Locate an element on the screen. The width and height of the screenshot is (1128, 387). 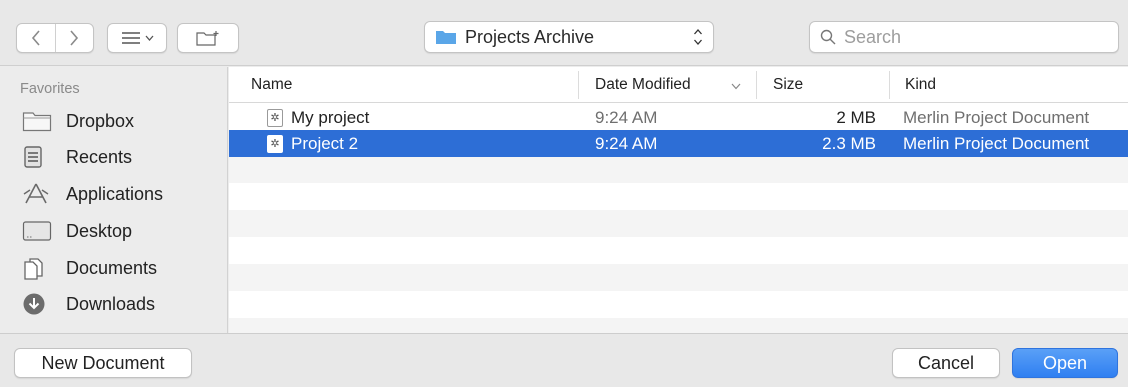
file-name: Project 2 is located at coordinates (325, 143).